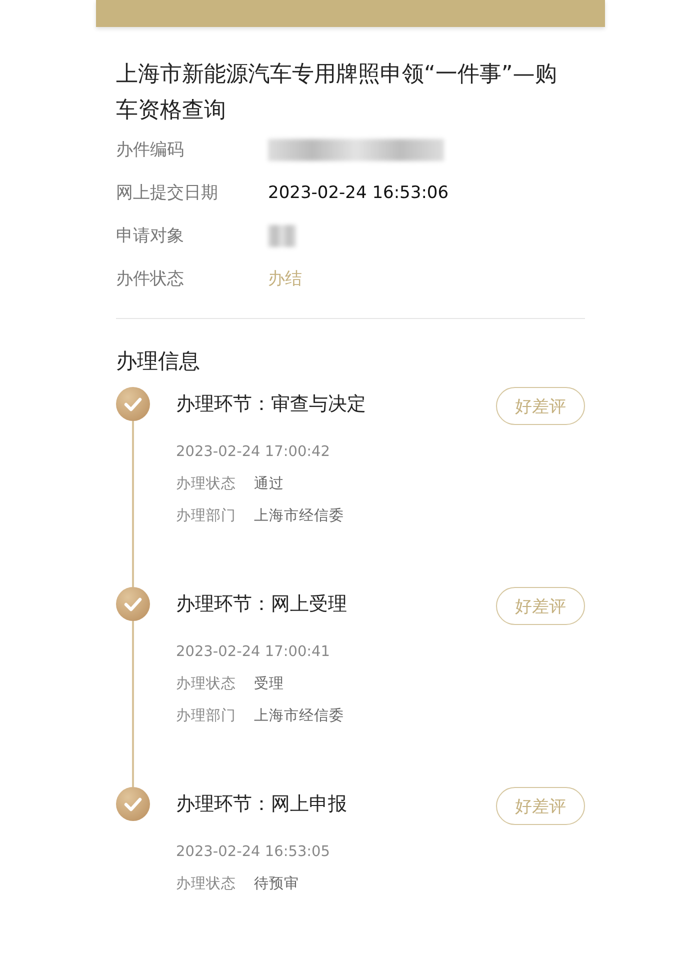 Image resolution: width=700 pixels, height=967 pixels. Describe the element at coordinates (262, 804) in the screenshot. I see `step-title: 办理环节：网上申报` at that location.